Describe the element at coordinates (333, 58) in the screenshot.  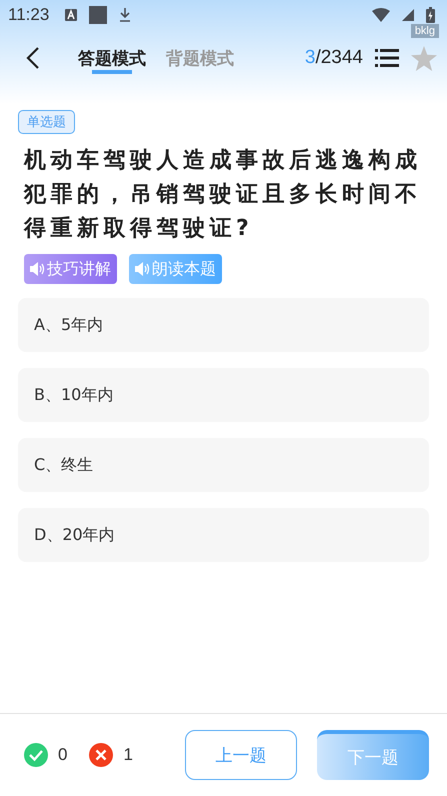
I see `question-counter: 3/2344` at that location.